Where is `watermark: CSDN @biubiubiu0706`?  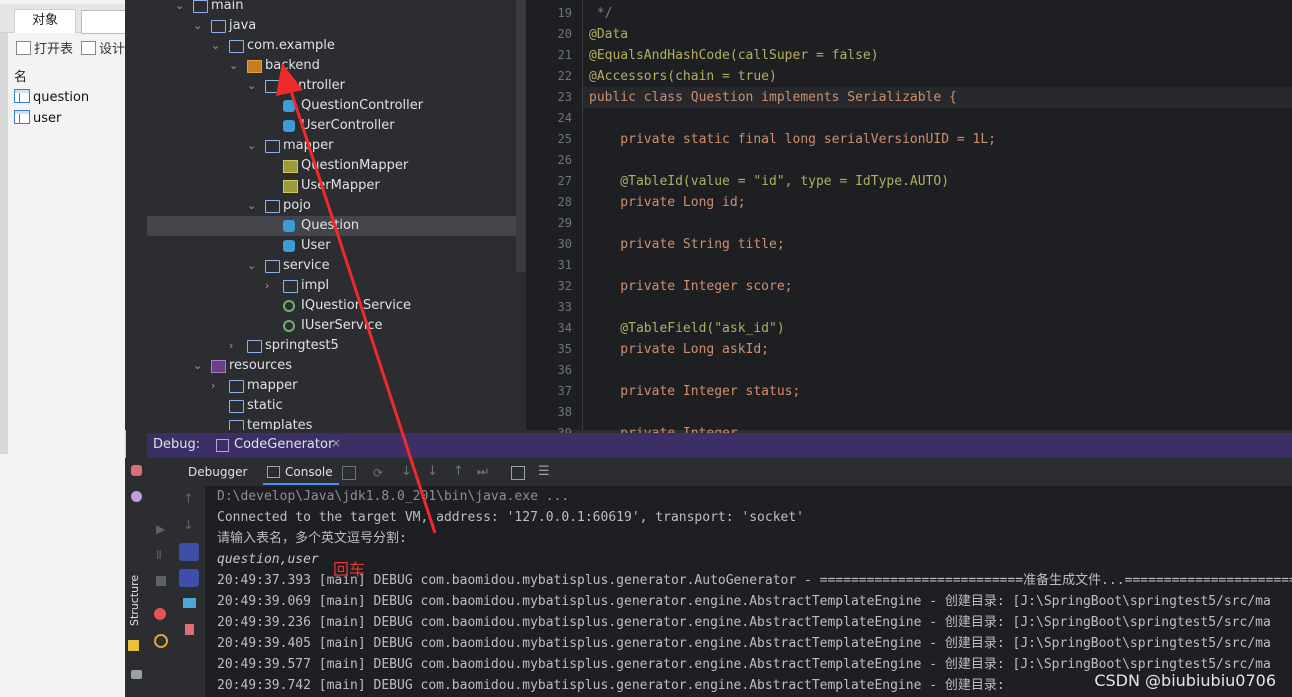
watermark: CSDN @biubiubiu0706 is located at coordinates (1185, 680).